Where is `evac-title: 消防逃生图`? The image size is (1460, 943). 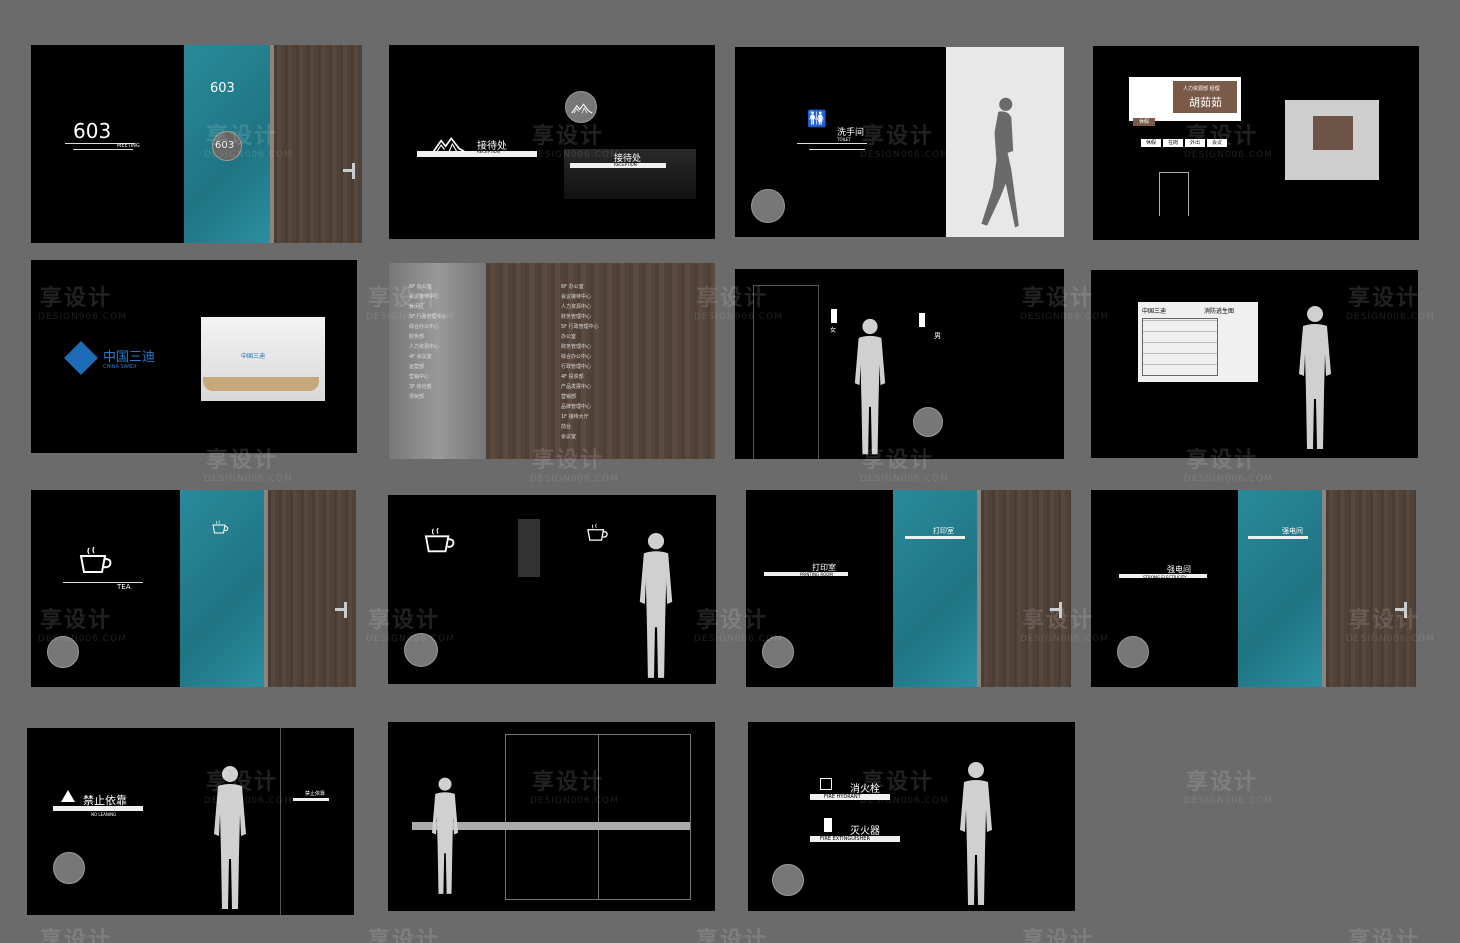 evac-title: 消防逃生图 is located at coordinates (1219, 311).